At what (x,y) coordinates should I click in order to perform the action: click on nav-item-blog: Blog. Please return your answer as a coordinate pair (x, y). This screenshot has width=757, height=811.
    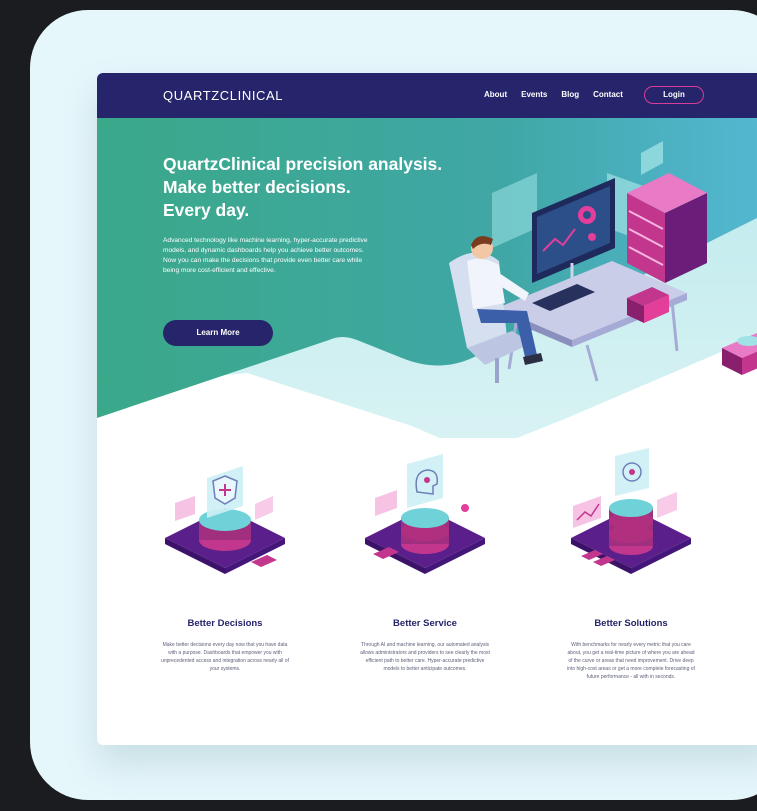
    Looking at the image, I should click on (570, 94).